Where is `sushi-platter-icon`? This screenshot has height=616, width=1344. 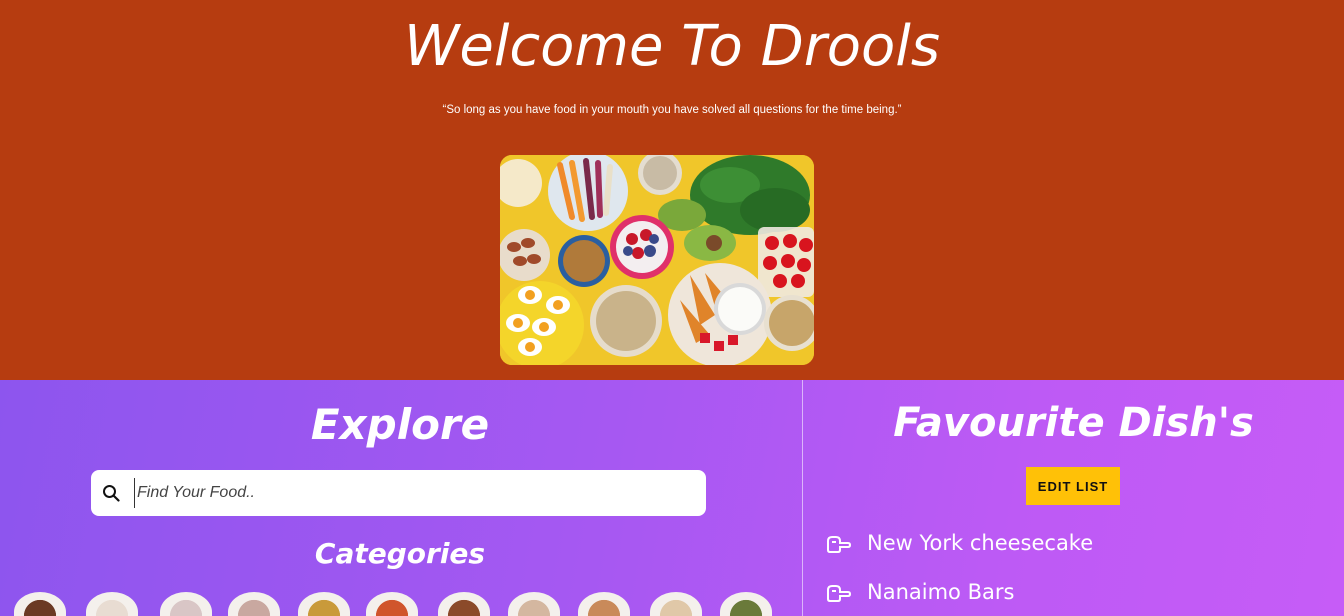 sushi-platter-icon is located at coordinates (534, 604).